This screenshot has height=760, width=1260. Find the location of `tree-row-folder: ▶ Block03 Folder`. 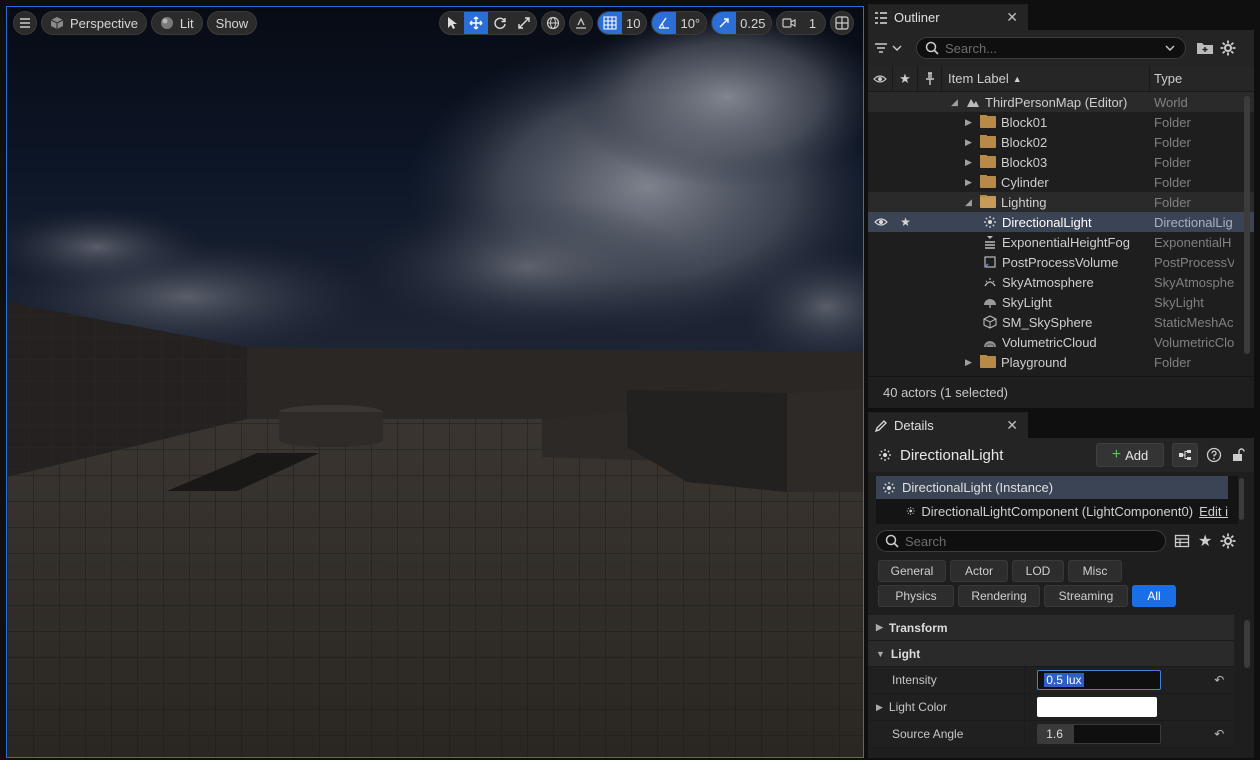

tree-row-folder: ▶ Block03 Folder is located at coordinates (1061, 162).